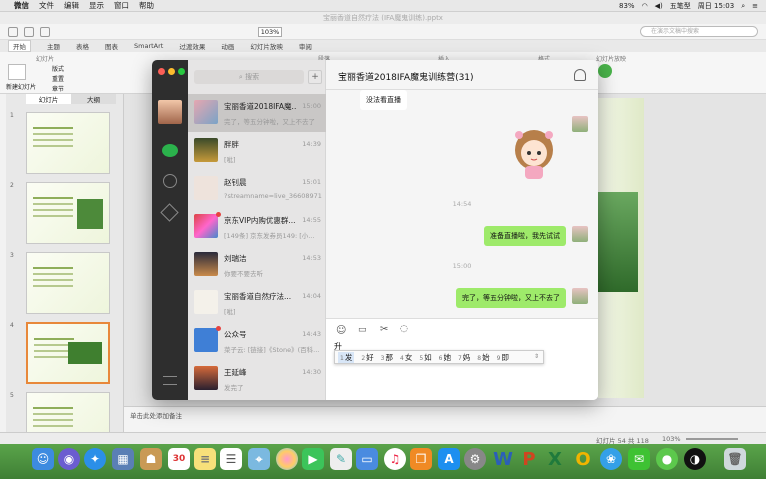 This screenshot has width=766, height=479. I want to click on powerpoint-icon: P, so click(529, 459).